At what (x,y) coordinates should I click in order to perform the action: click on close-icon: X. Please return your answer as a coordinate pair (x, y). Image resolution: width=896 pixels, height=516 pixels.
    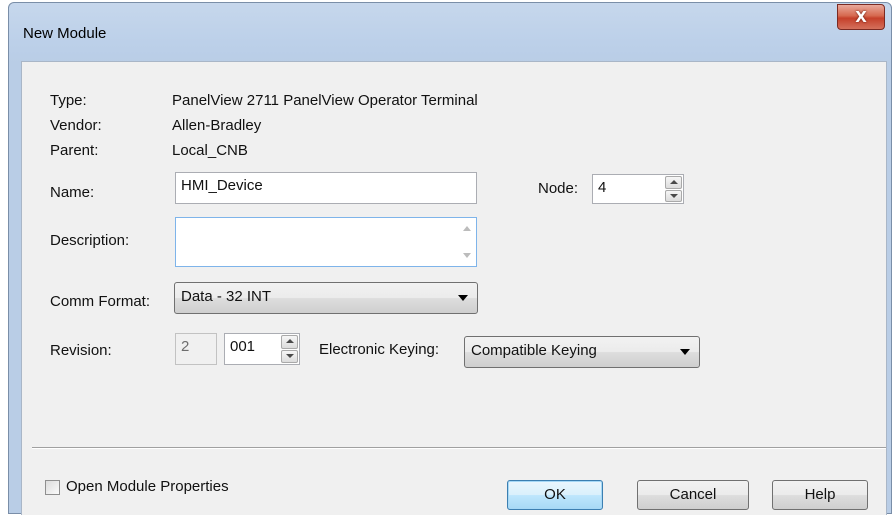
    Looking at the image, I should click on (861, 17).